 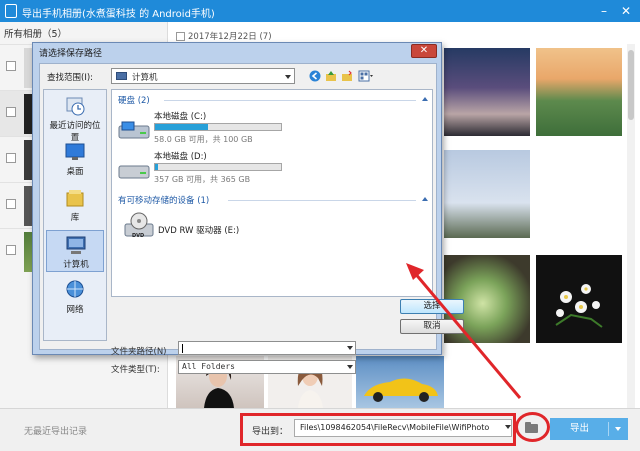 I want to click on all-albums-header: 所有相册（5）, so click(x=36, y=34).